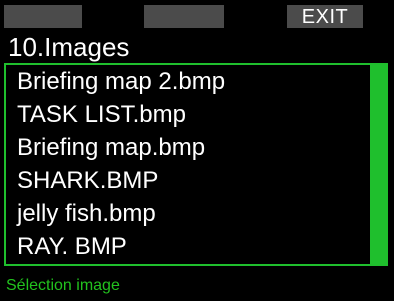 The width and height of the screenshot is (394, 301). What do you see at coordinates (191, 81) in the screenshot?
I see `list-item: Briefing map 2.bmp` at bounding box center [191, 81].